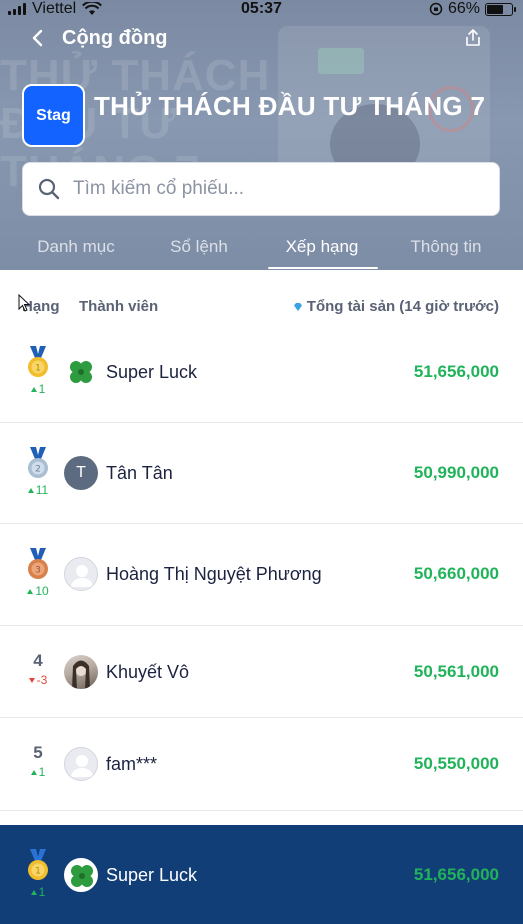  I want to click on mouse-cursor-icon, so click(24, 303).